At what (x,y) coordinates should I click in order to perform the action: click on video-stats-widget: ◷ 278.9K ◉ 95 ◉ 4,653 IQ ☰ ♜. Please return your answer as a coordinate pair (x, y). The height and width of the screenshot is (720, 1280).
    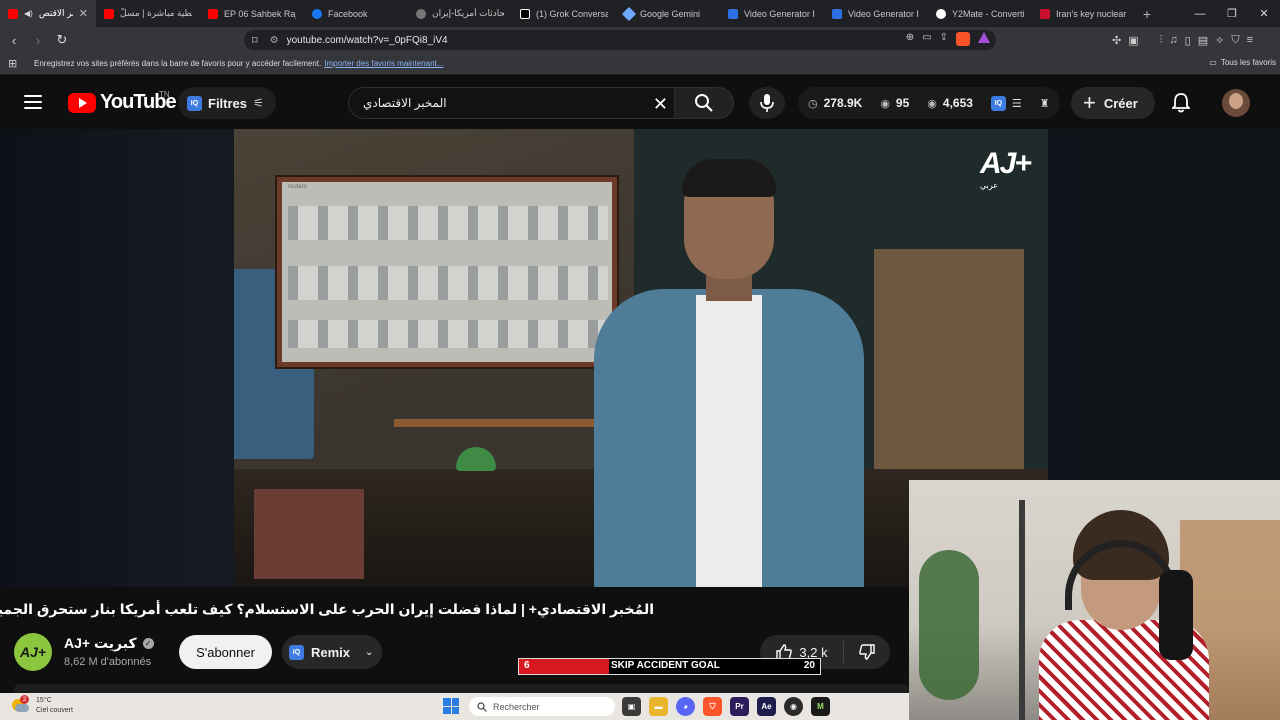
    Looking at the image, I should click on (929, 103).